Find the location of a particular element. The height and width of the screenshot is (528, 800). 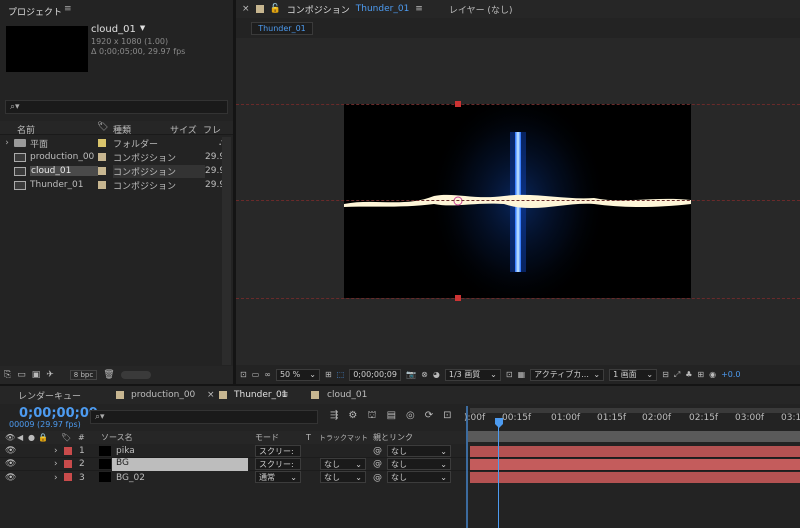

shy-icon: ⛫ is located at coordinates (371, 416).